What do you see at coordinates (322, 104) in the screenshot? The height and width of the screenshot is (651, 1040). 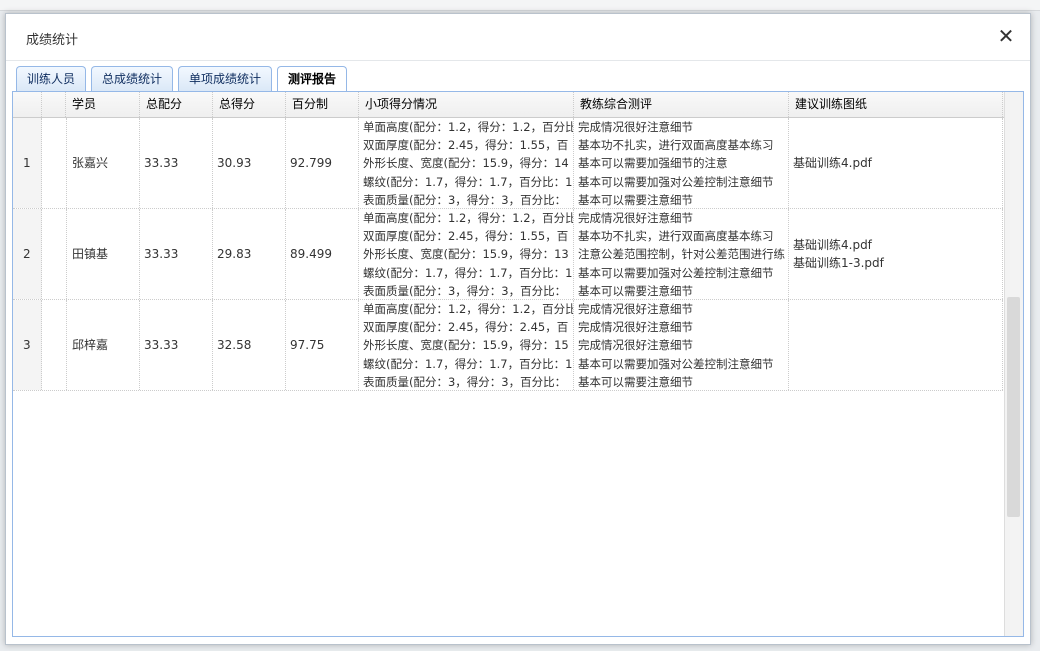 I see `header-percent: 百分制` at bounding box center [322, 104].